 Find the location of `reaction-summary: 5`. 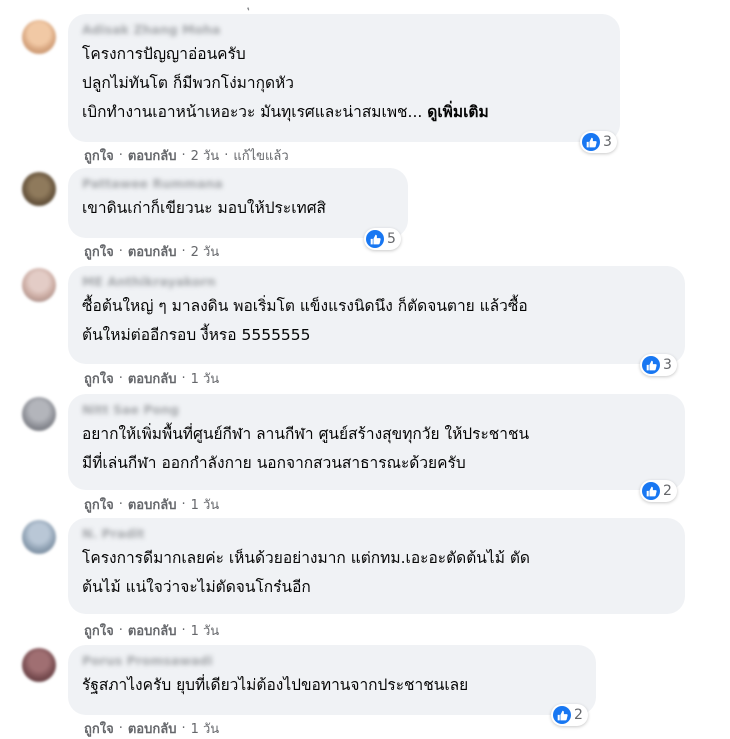

reaction-summary: 5 is located at coordinates (382, 239).